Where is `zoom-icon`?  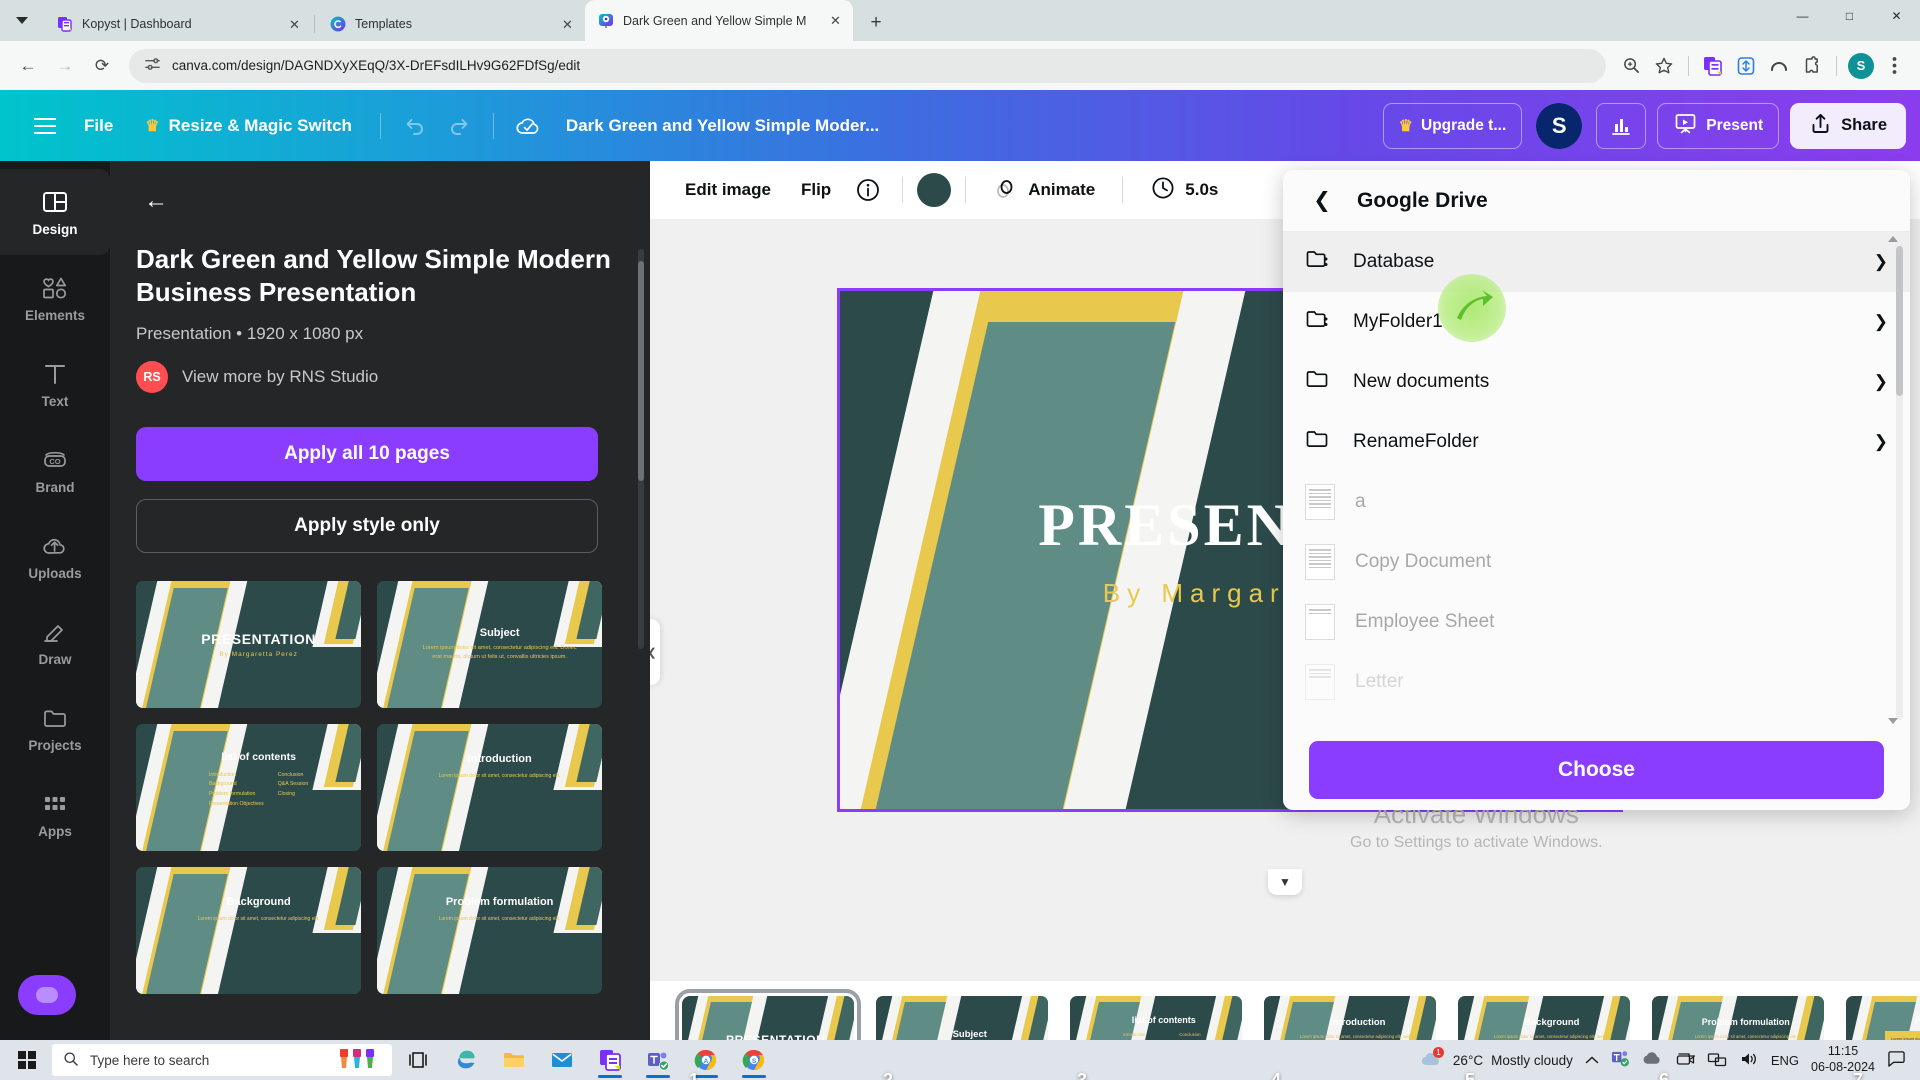 zoom-icon is located at coordinates (1631, 66).